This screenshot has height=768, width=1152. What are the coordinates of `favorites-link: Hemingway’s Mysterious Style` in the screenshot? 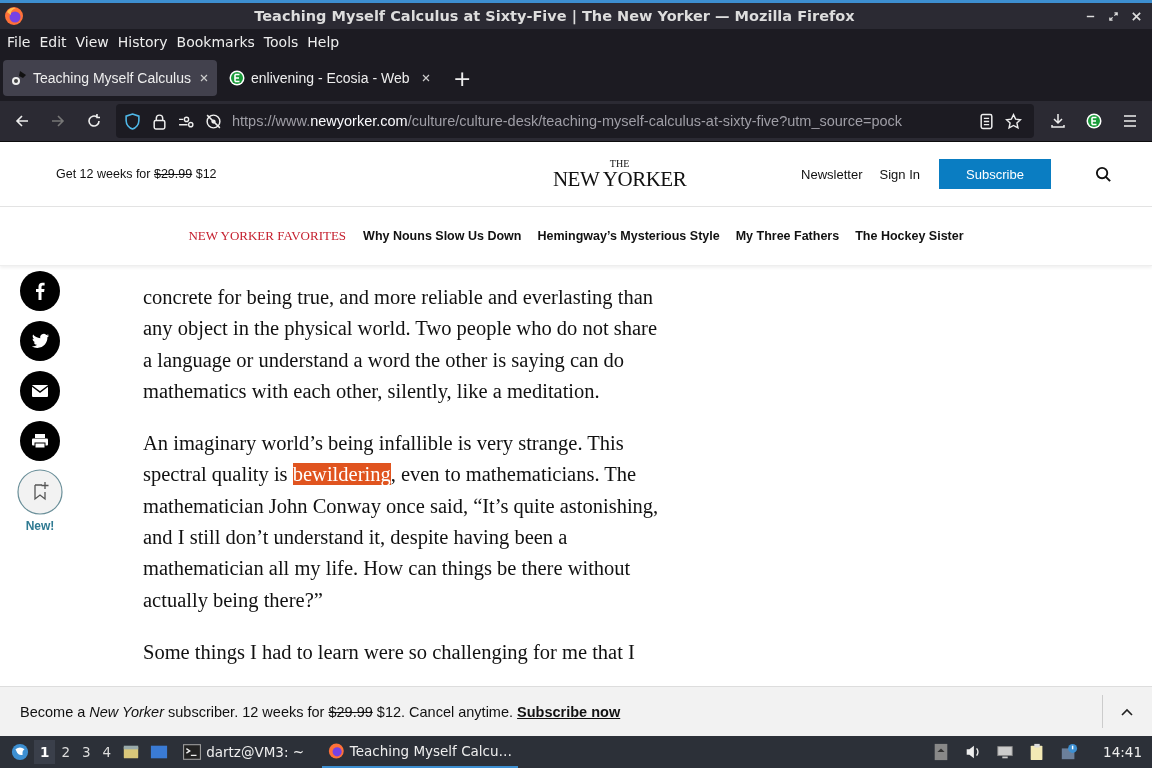 It's located at (628, 236).